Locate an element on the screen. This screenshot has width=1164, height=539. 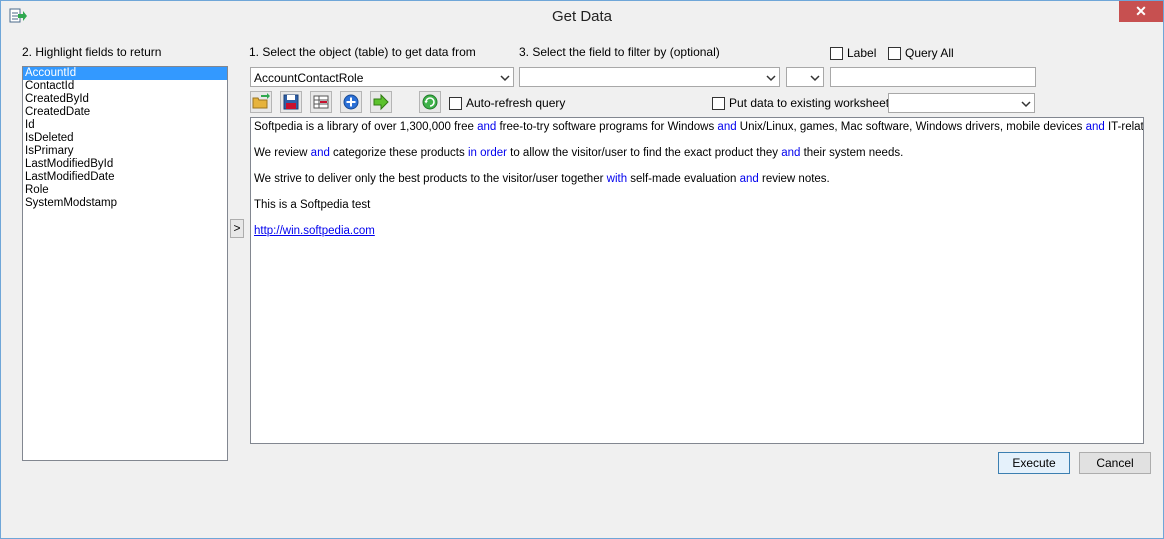
list-item: IsPrimary is located at coordinates (125, 151).